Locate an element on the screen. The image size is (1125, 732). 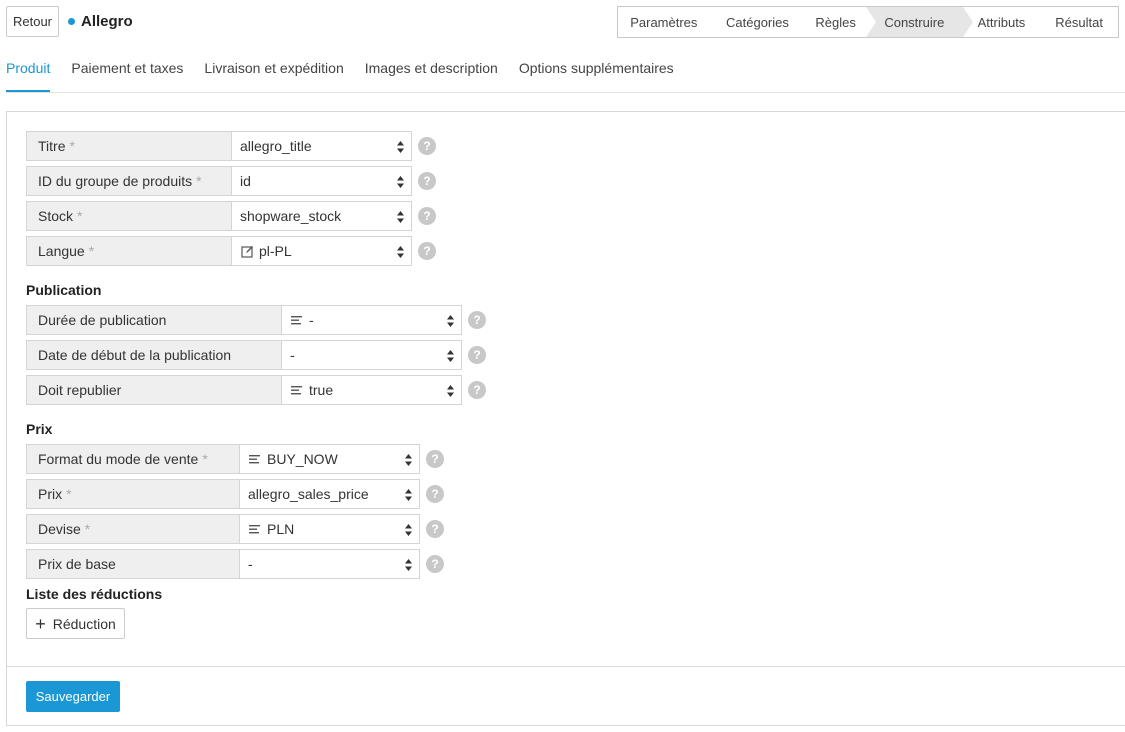
langue-select: pl-PL is located at coordinates (322, 251).